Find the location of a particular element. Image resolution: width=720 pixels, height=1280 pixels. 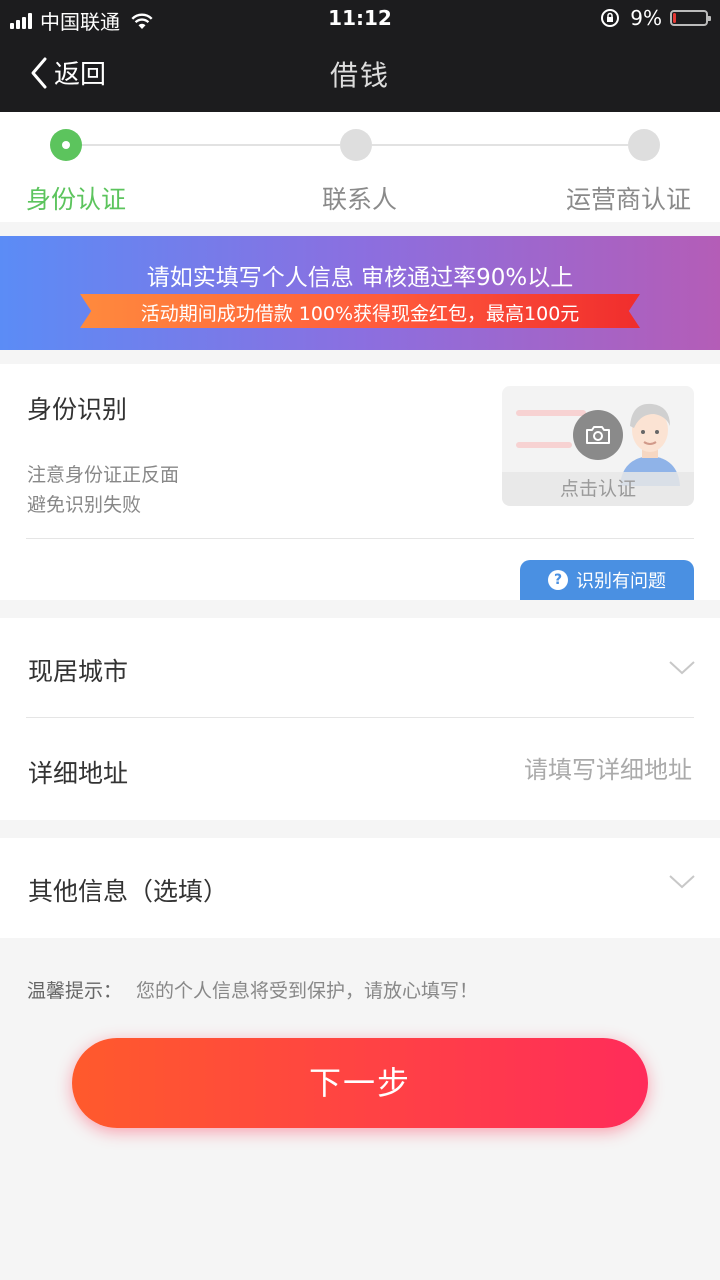

camera-icon is located at coordinates (598, 435).